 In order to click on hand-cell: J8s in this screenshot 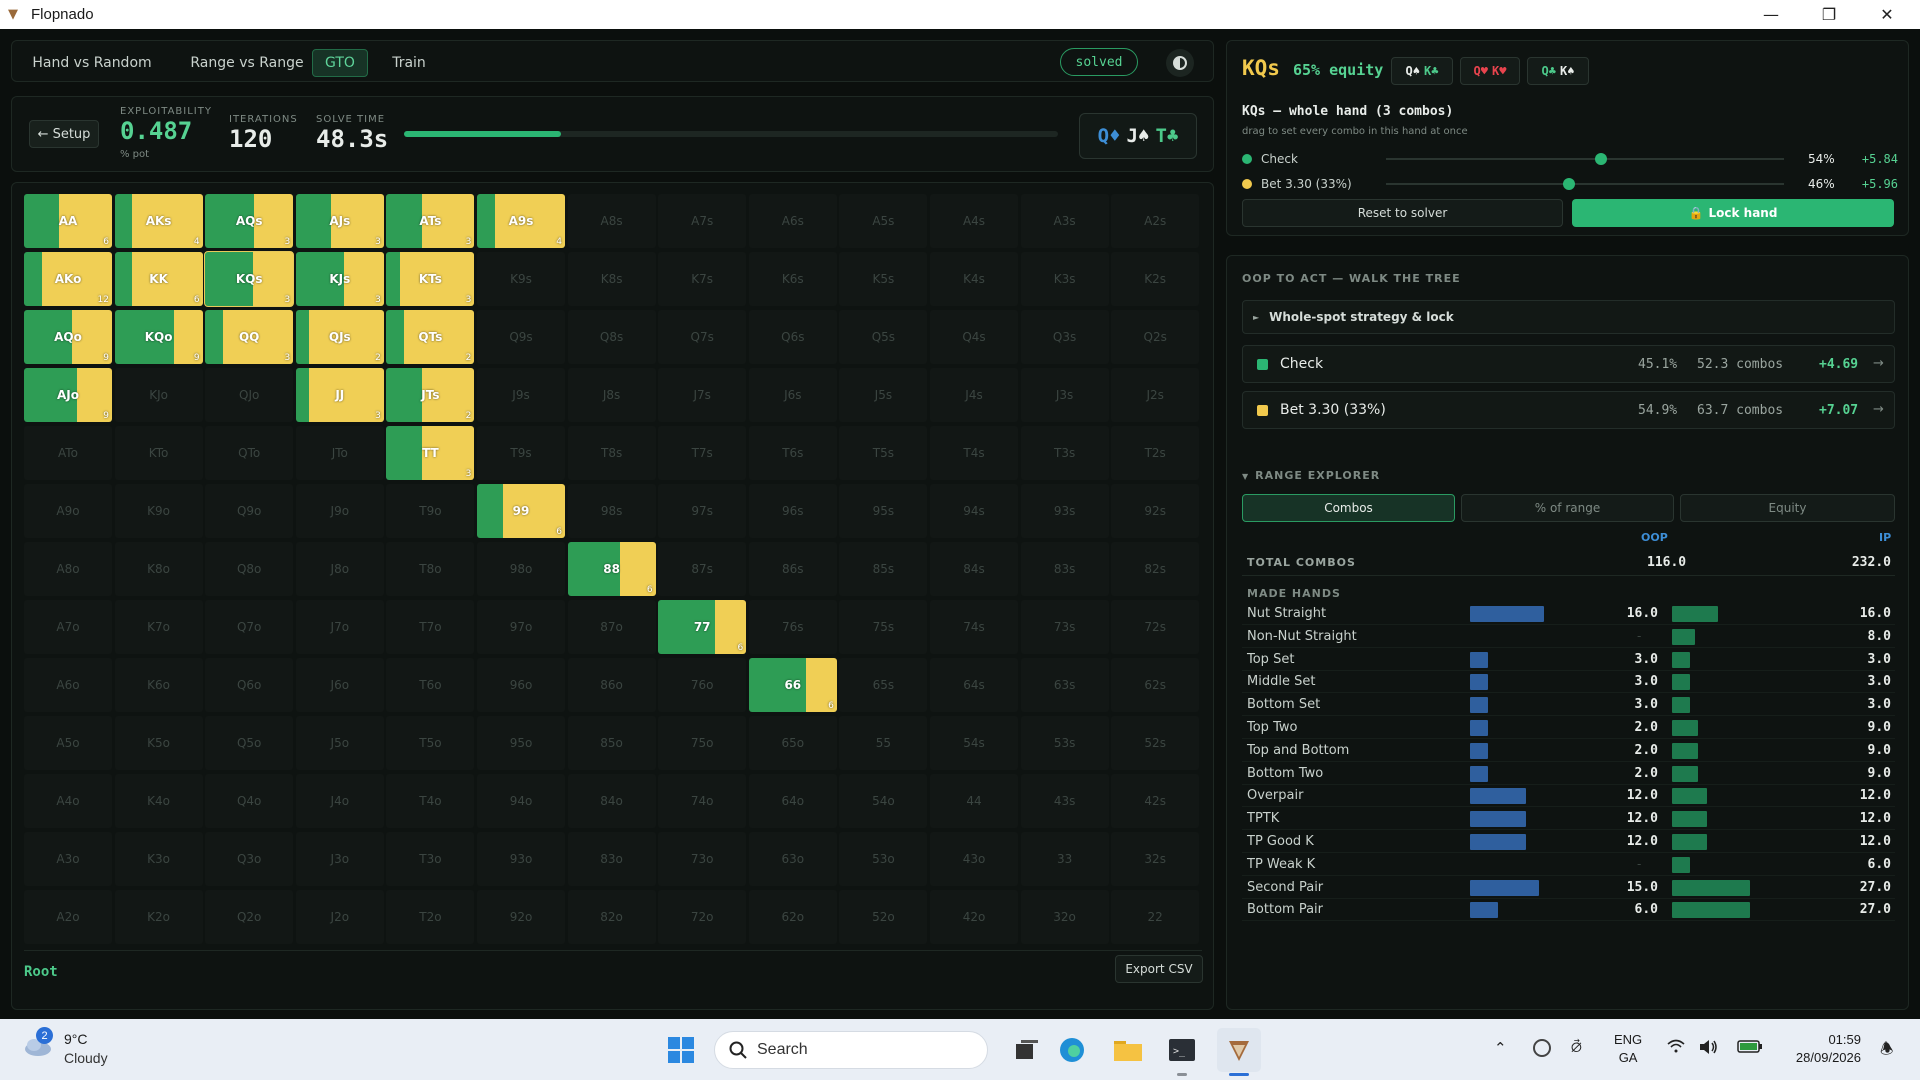, I will do `click(611, 395)`.